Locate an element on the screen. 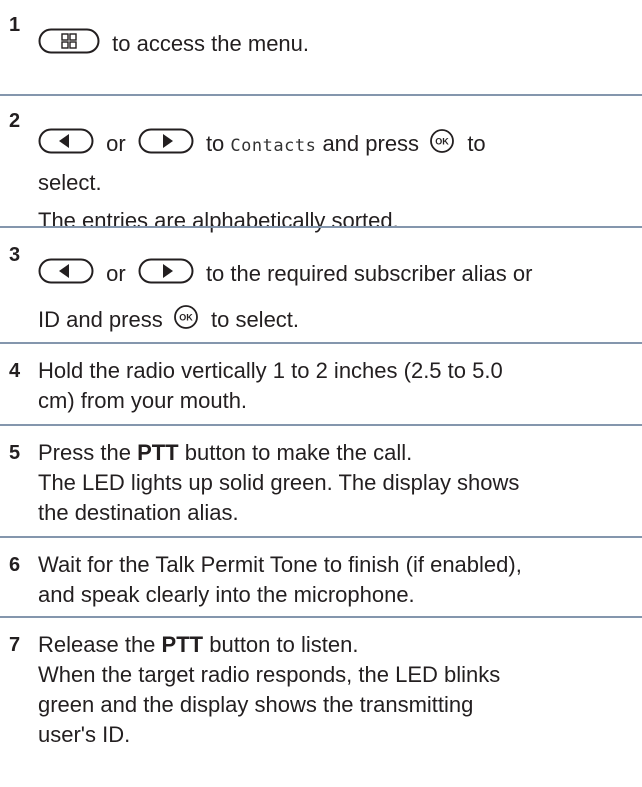 This screenshot has width=642, height=787. menu-button-icon is located at coordinates (69, 45).